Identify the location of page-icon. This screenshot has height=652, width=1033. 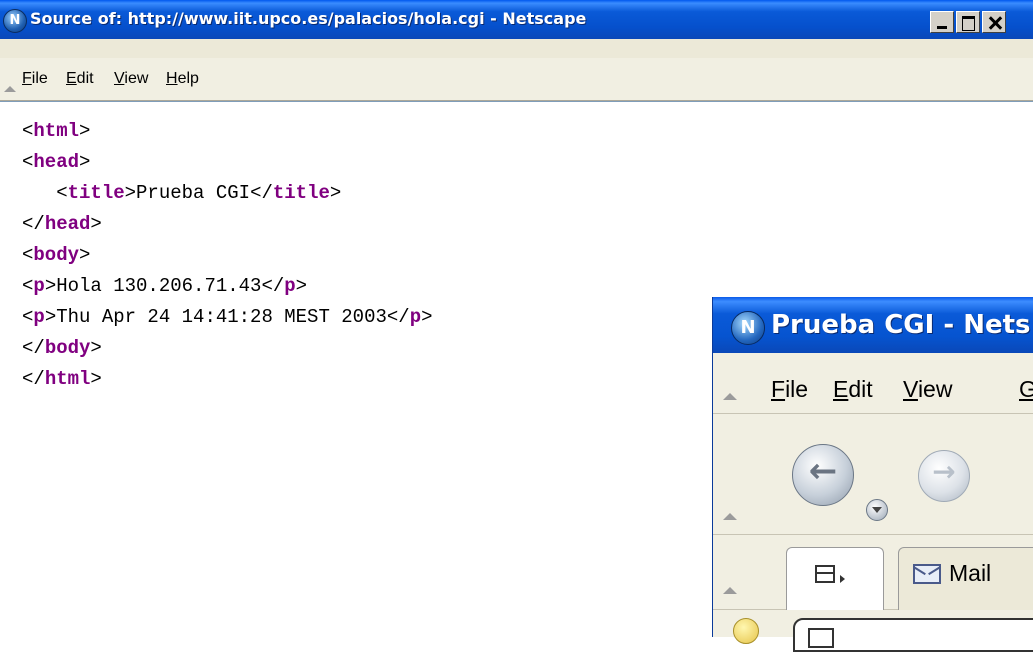
(821, 638).